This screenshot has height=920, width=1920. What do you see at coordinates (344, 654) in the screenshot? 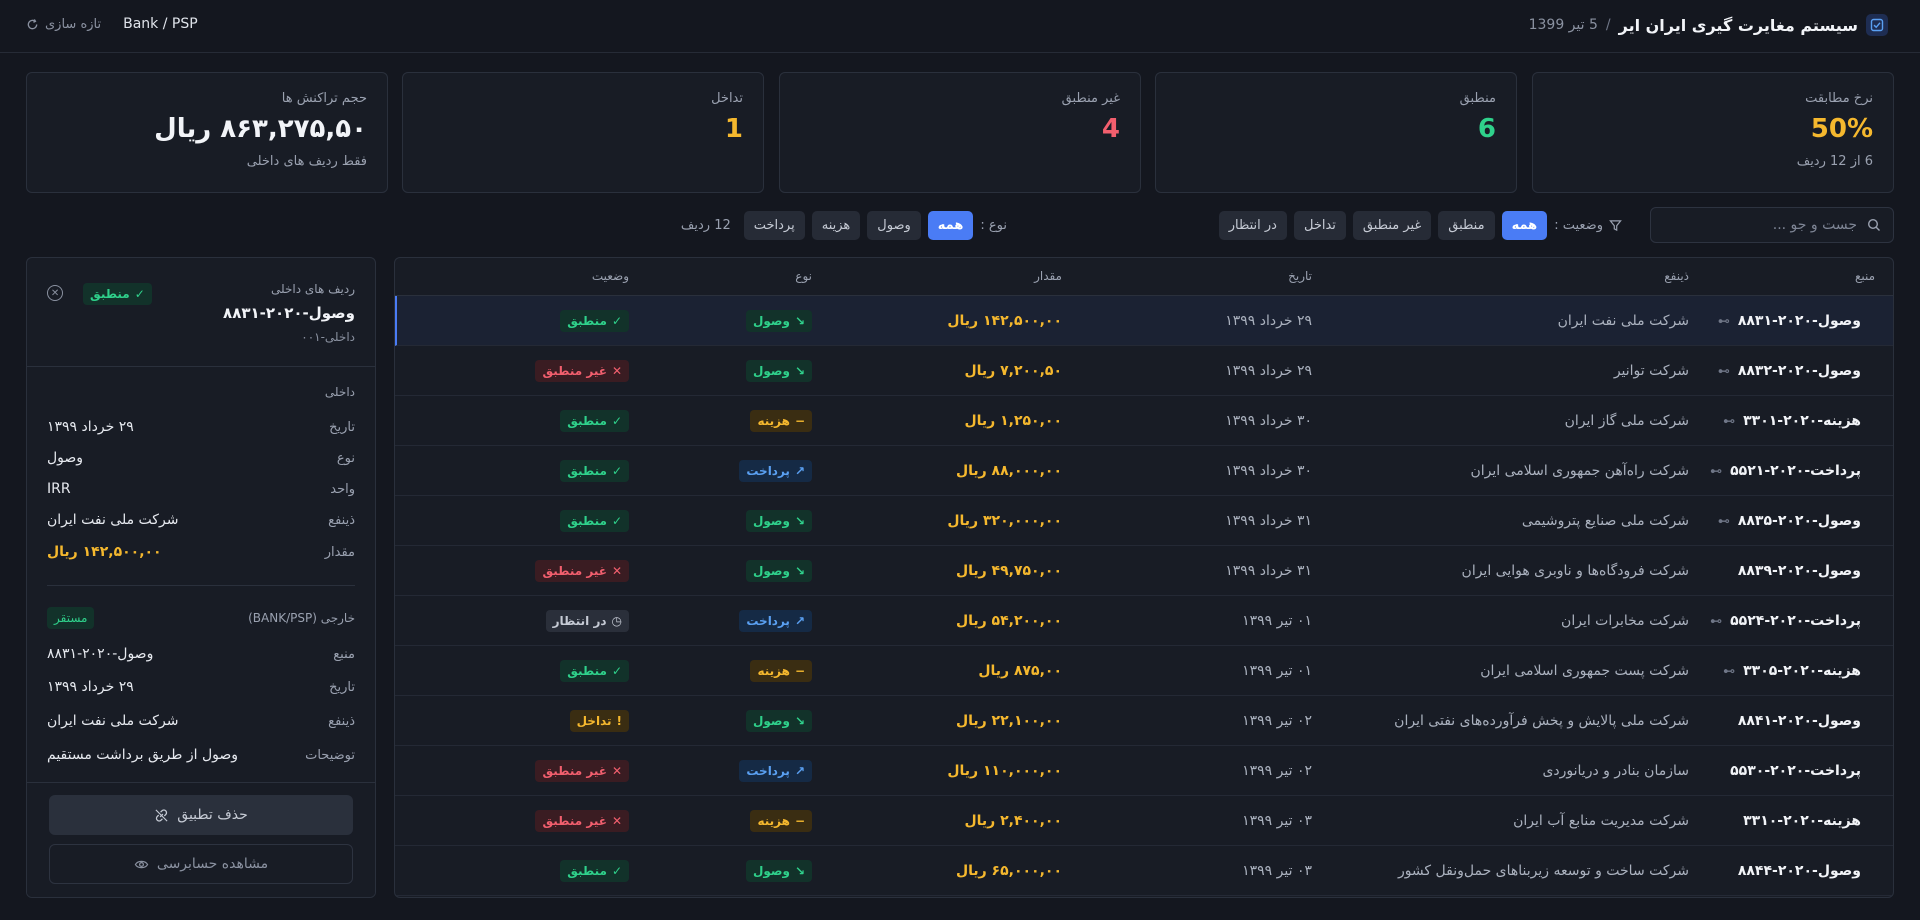
I see `field-key: منبع` at bounding box center [344, 654].